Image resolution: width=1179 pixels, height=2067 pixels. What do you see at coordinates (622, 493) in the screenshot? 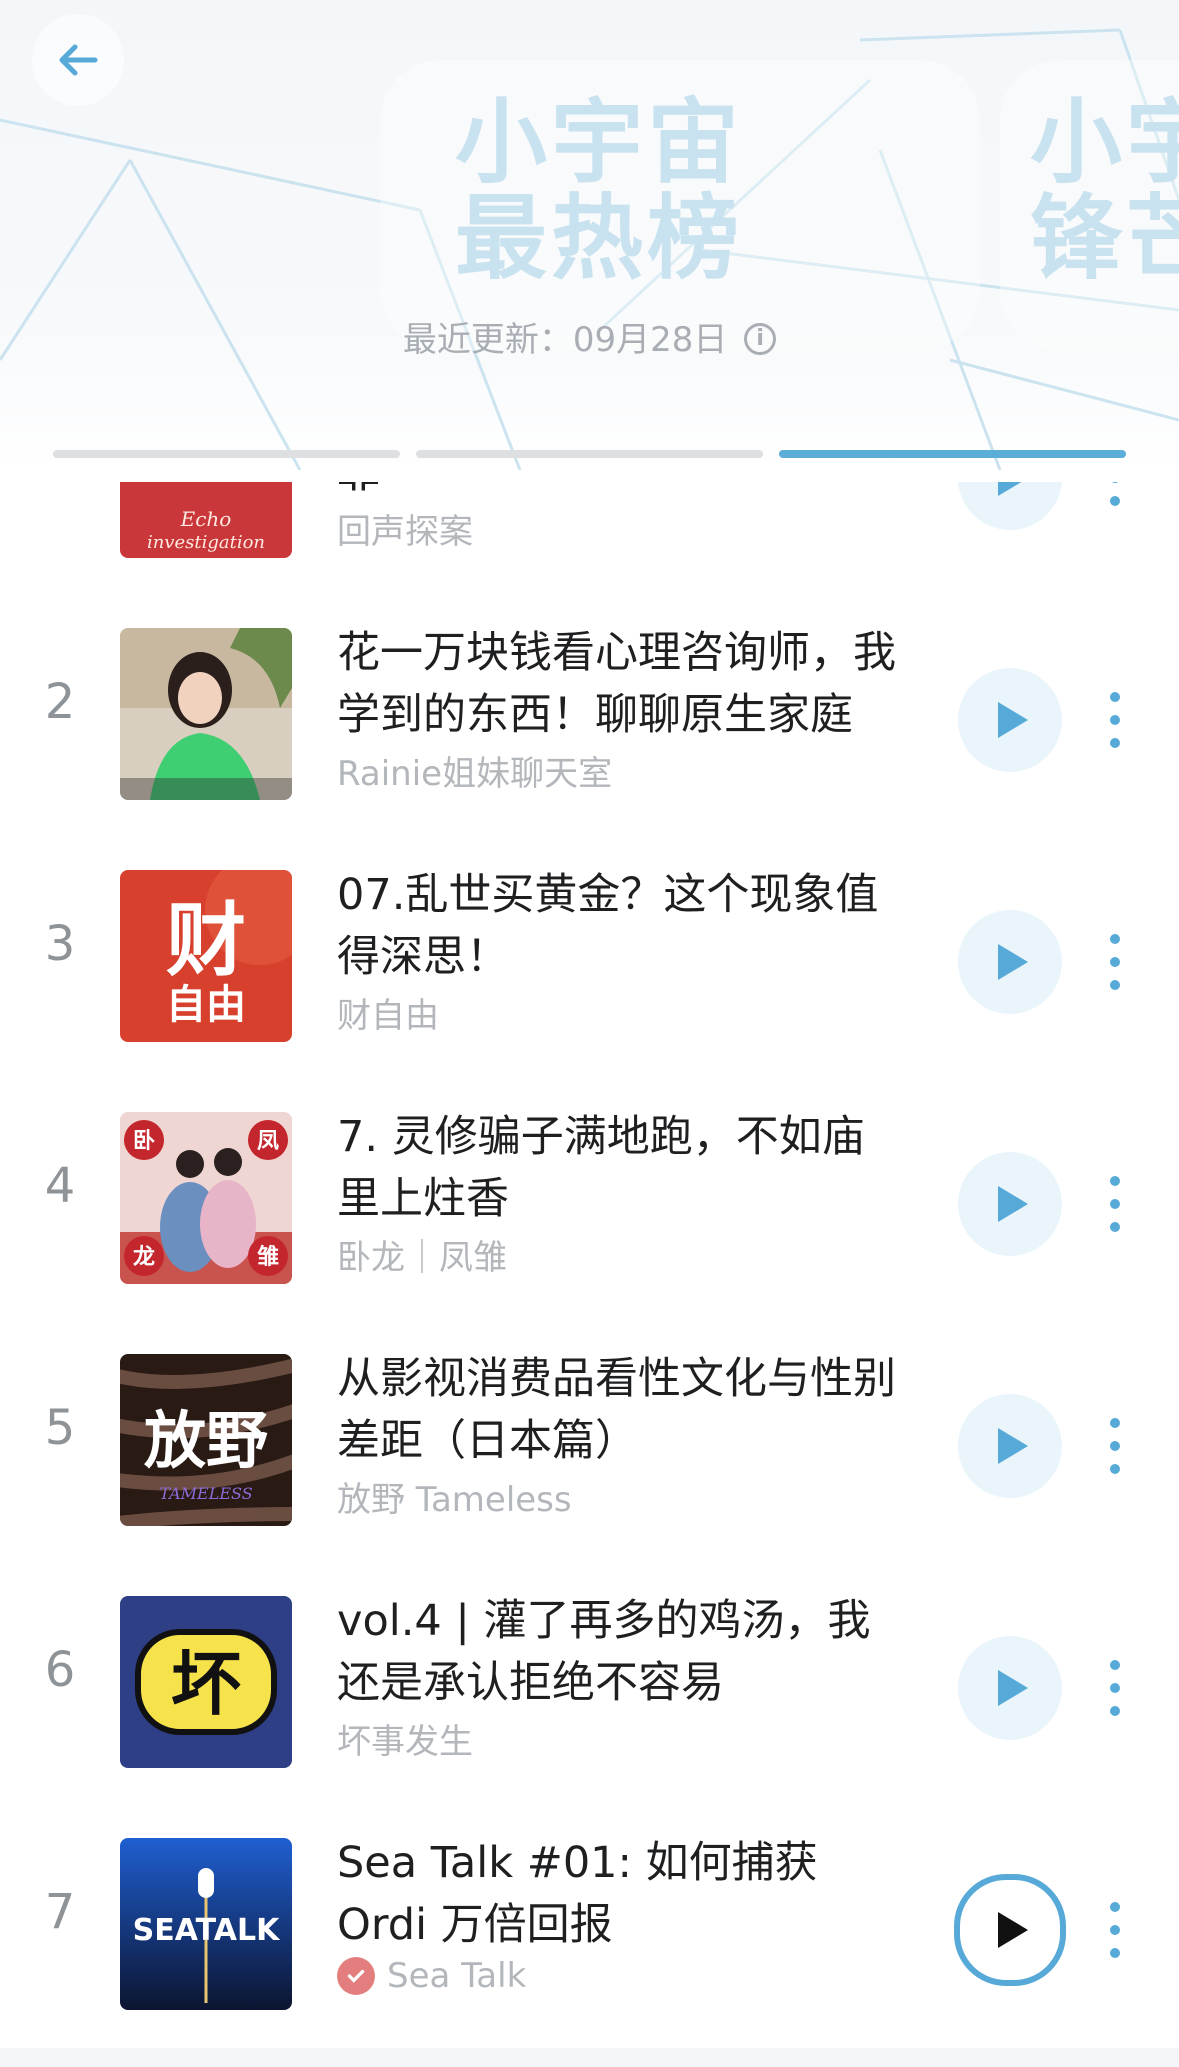
I see `episode-title: 农场探索案 Pt.2——完美犯罪` at bounding box center [622, 493].